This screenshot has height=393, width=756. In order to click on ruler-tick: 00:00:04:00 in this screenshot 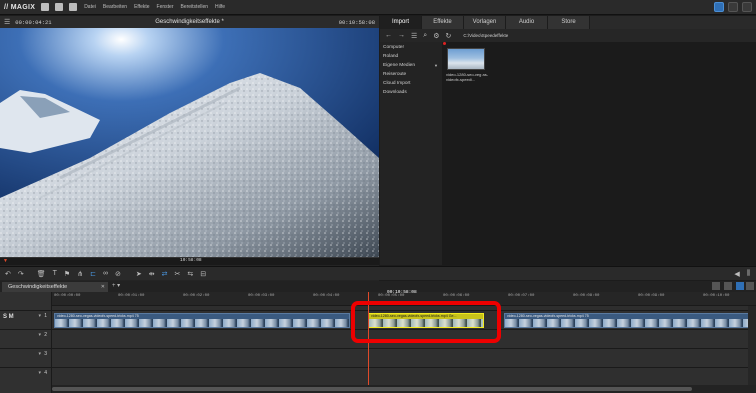, I will do `click(326, 296)`.